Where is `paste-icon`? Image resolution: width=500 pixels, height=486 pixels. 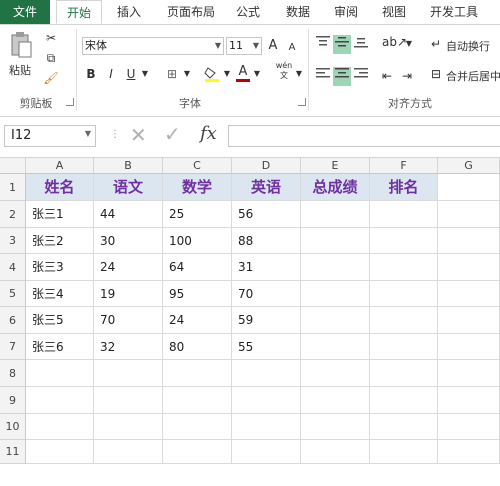
paste-icon is located at coordinates (21, 45).